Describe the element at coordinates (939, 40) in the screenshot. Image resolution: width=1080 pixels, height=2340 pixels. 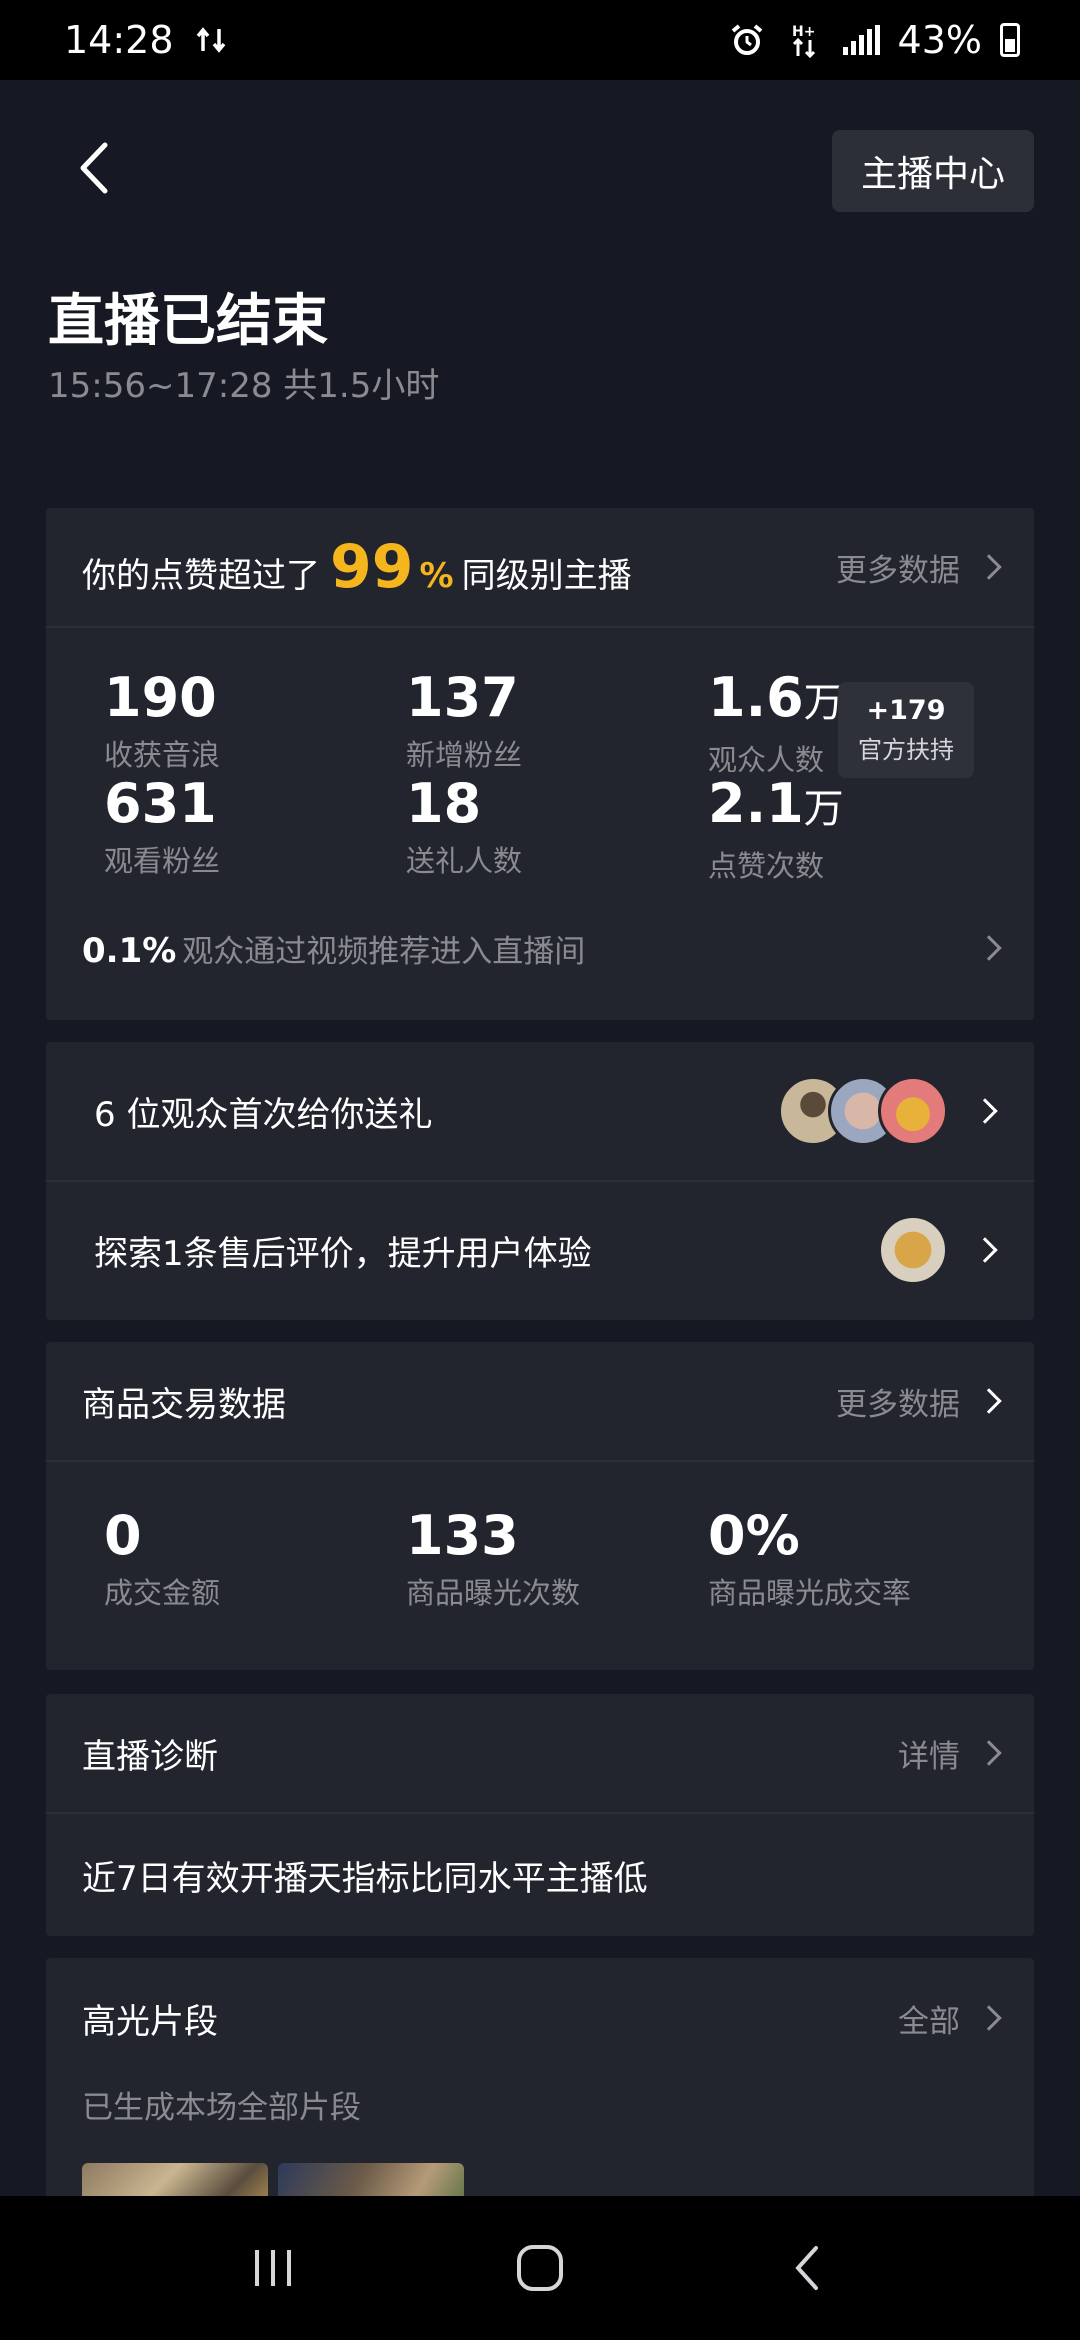
I see `battery-percent: 43%` at that location.